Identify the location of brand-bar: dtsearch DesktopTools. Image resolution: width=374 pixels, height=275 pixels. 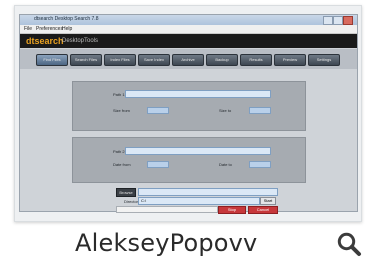
(188, 41).